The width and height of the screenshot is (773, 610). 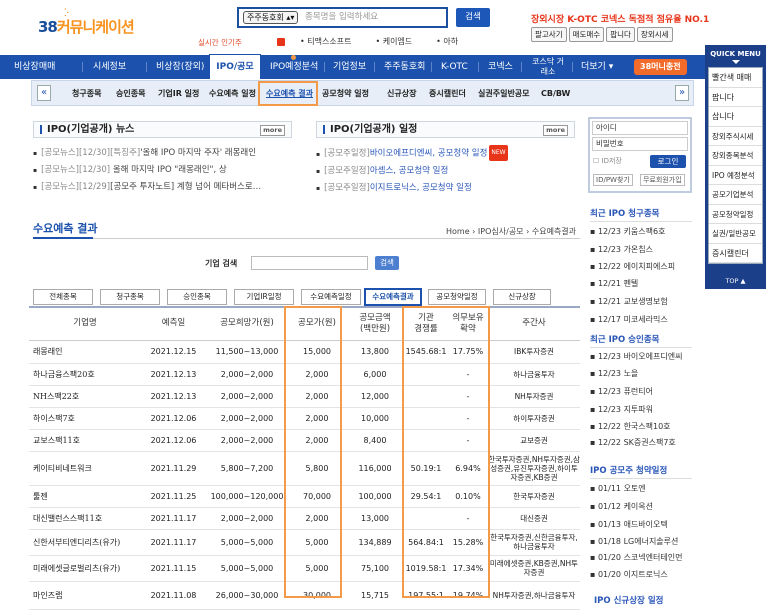 What do you see at coordinates (641, 267) in the screenshot?
I see `recent-claim-item: ▪ 12/22 에이치피에스피` at bounding box center [641, 267].